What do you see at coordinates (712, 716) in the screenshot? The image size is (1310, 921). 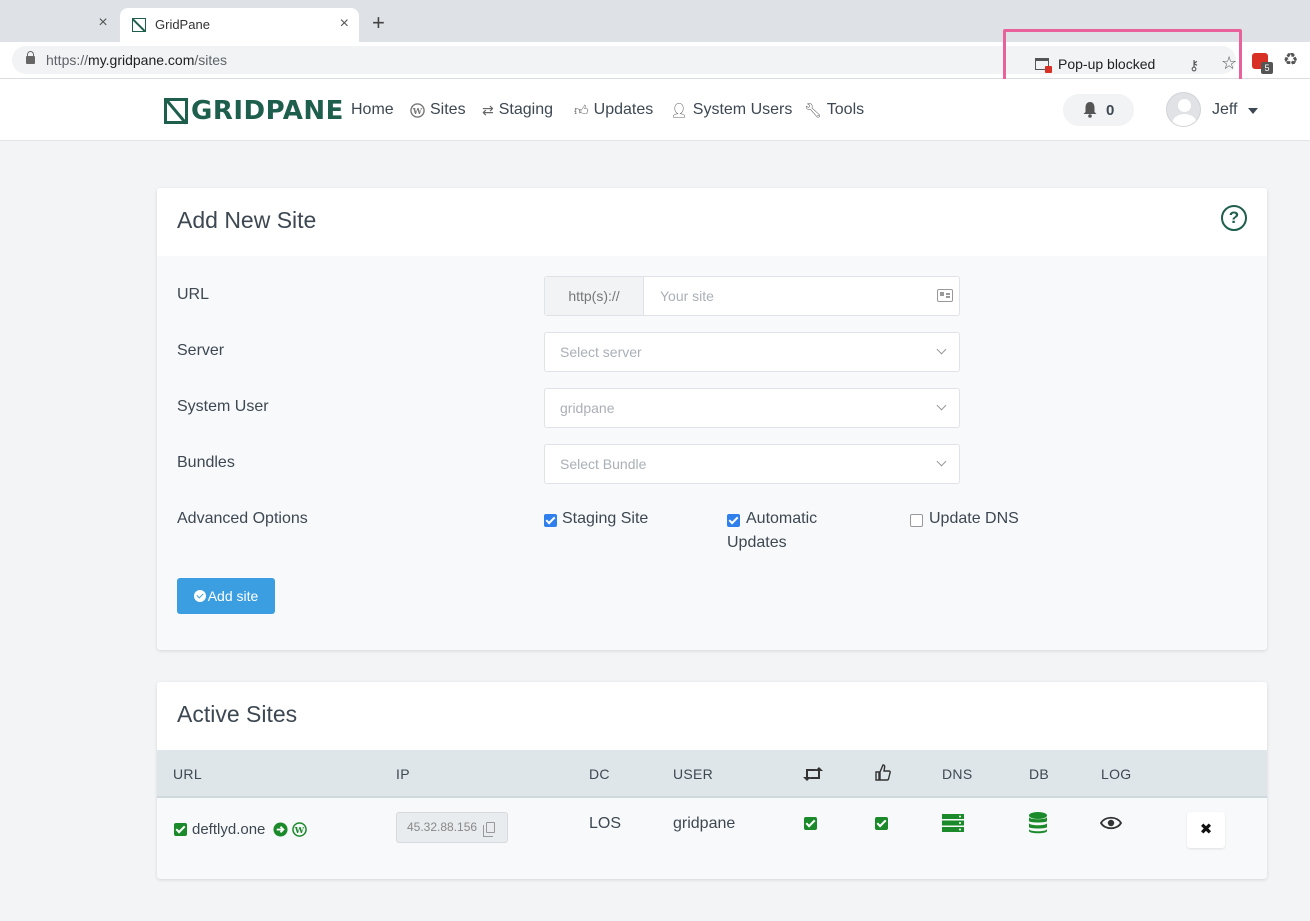 I see `active-sites-header: Active Sites` at bounding box center [712, 716].